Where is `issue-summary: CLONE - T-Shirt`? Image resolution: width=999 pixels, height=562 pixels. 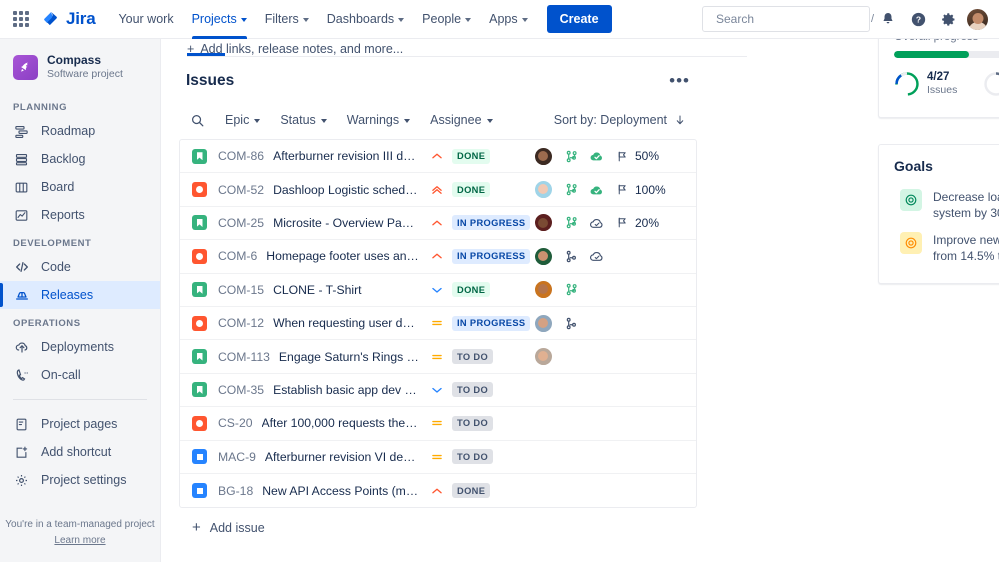 issue-summary: CLONE - T-Shirt is located at coordinates (317, 290).